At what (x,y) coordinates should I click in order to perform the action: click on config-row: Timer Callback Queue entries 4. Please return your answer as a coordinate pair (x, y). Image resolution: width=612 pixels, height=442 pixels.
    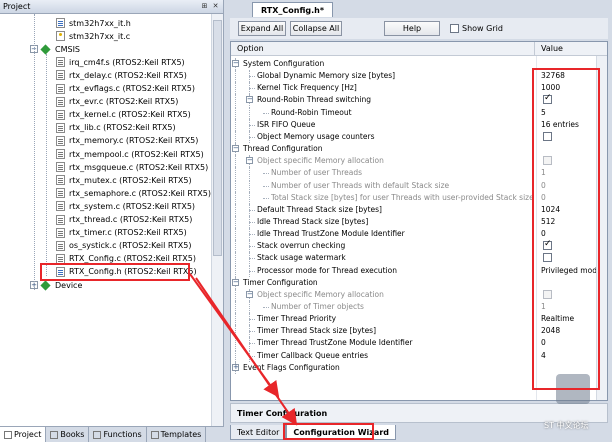
    Looking at the image, I should click on (419, 355).